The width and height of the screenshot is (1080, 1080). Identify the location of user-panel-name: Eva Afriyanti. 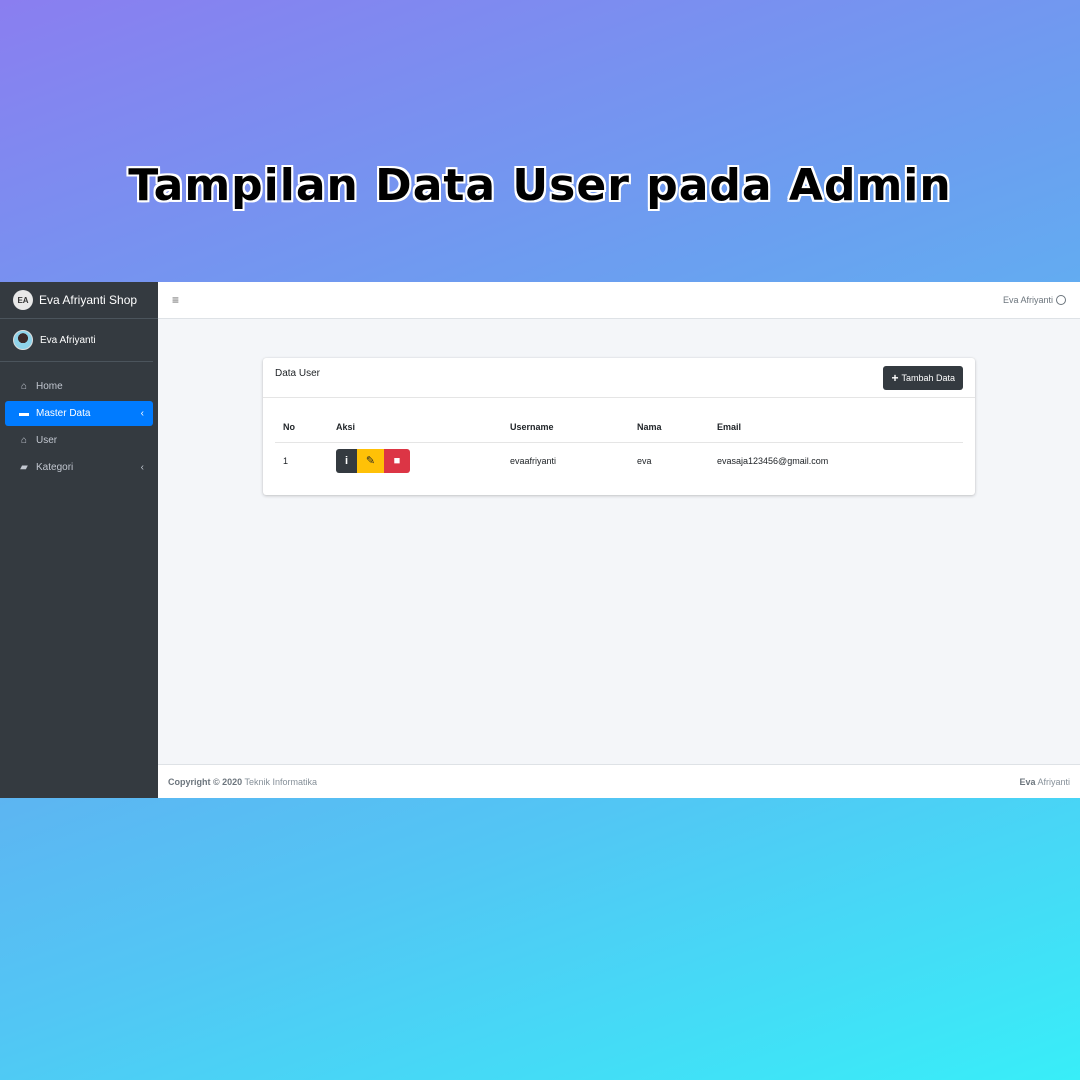
(68, 340).